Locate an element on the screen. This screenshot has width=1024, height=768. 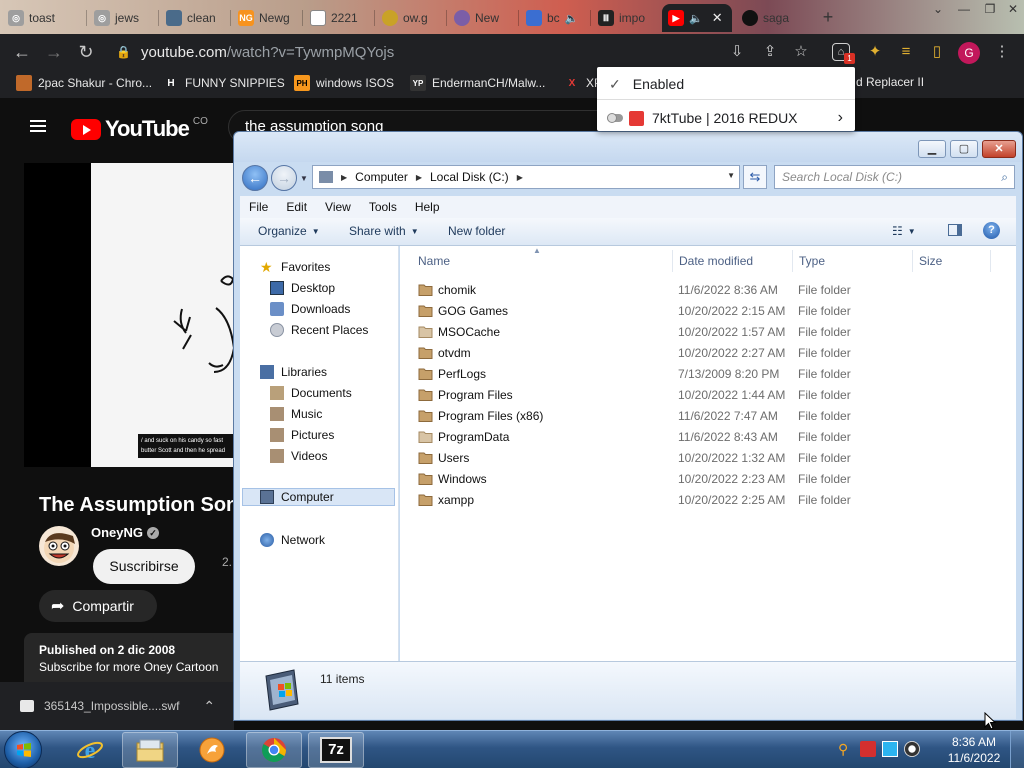
search-tray-icon: ⚲ is located at coordinates (846, 749).